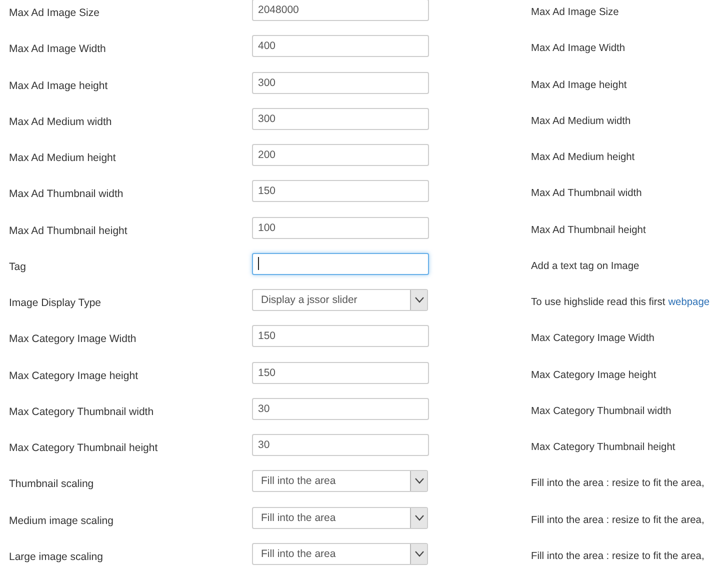  I want to click on field-description: Max Ad Image height, so click(579, 85).